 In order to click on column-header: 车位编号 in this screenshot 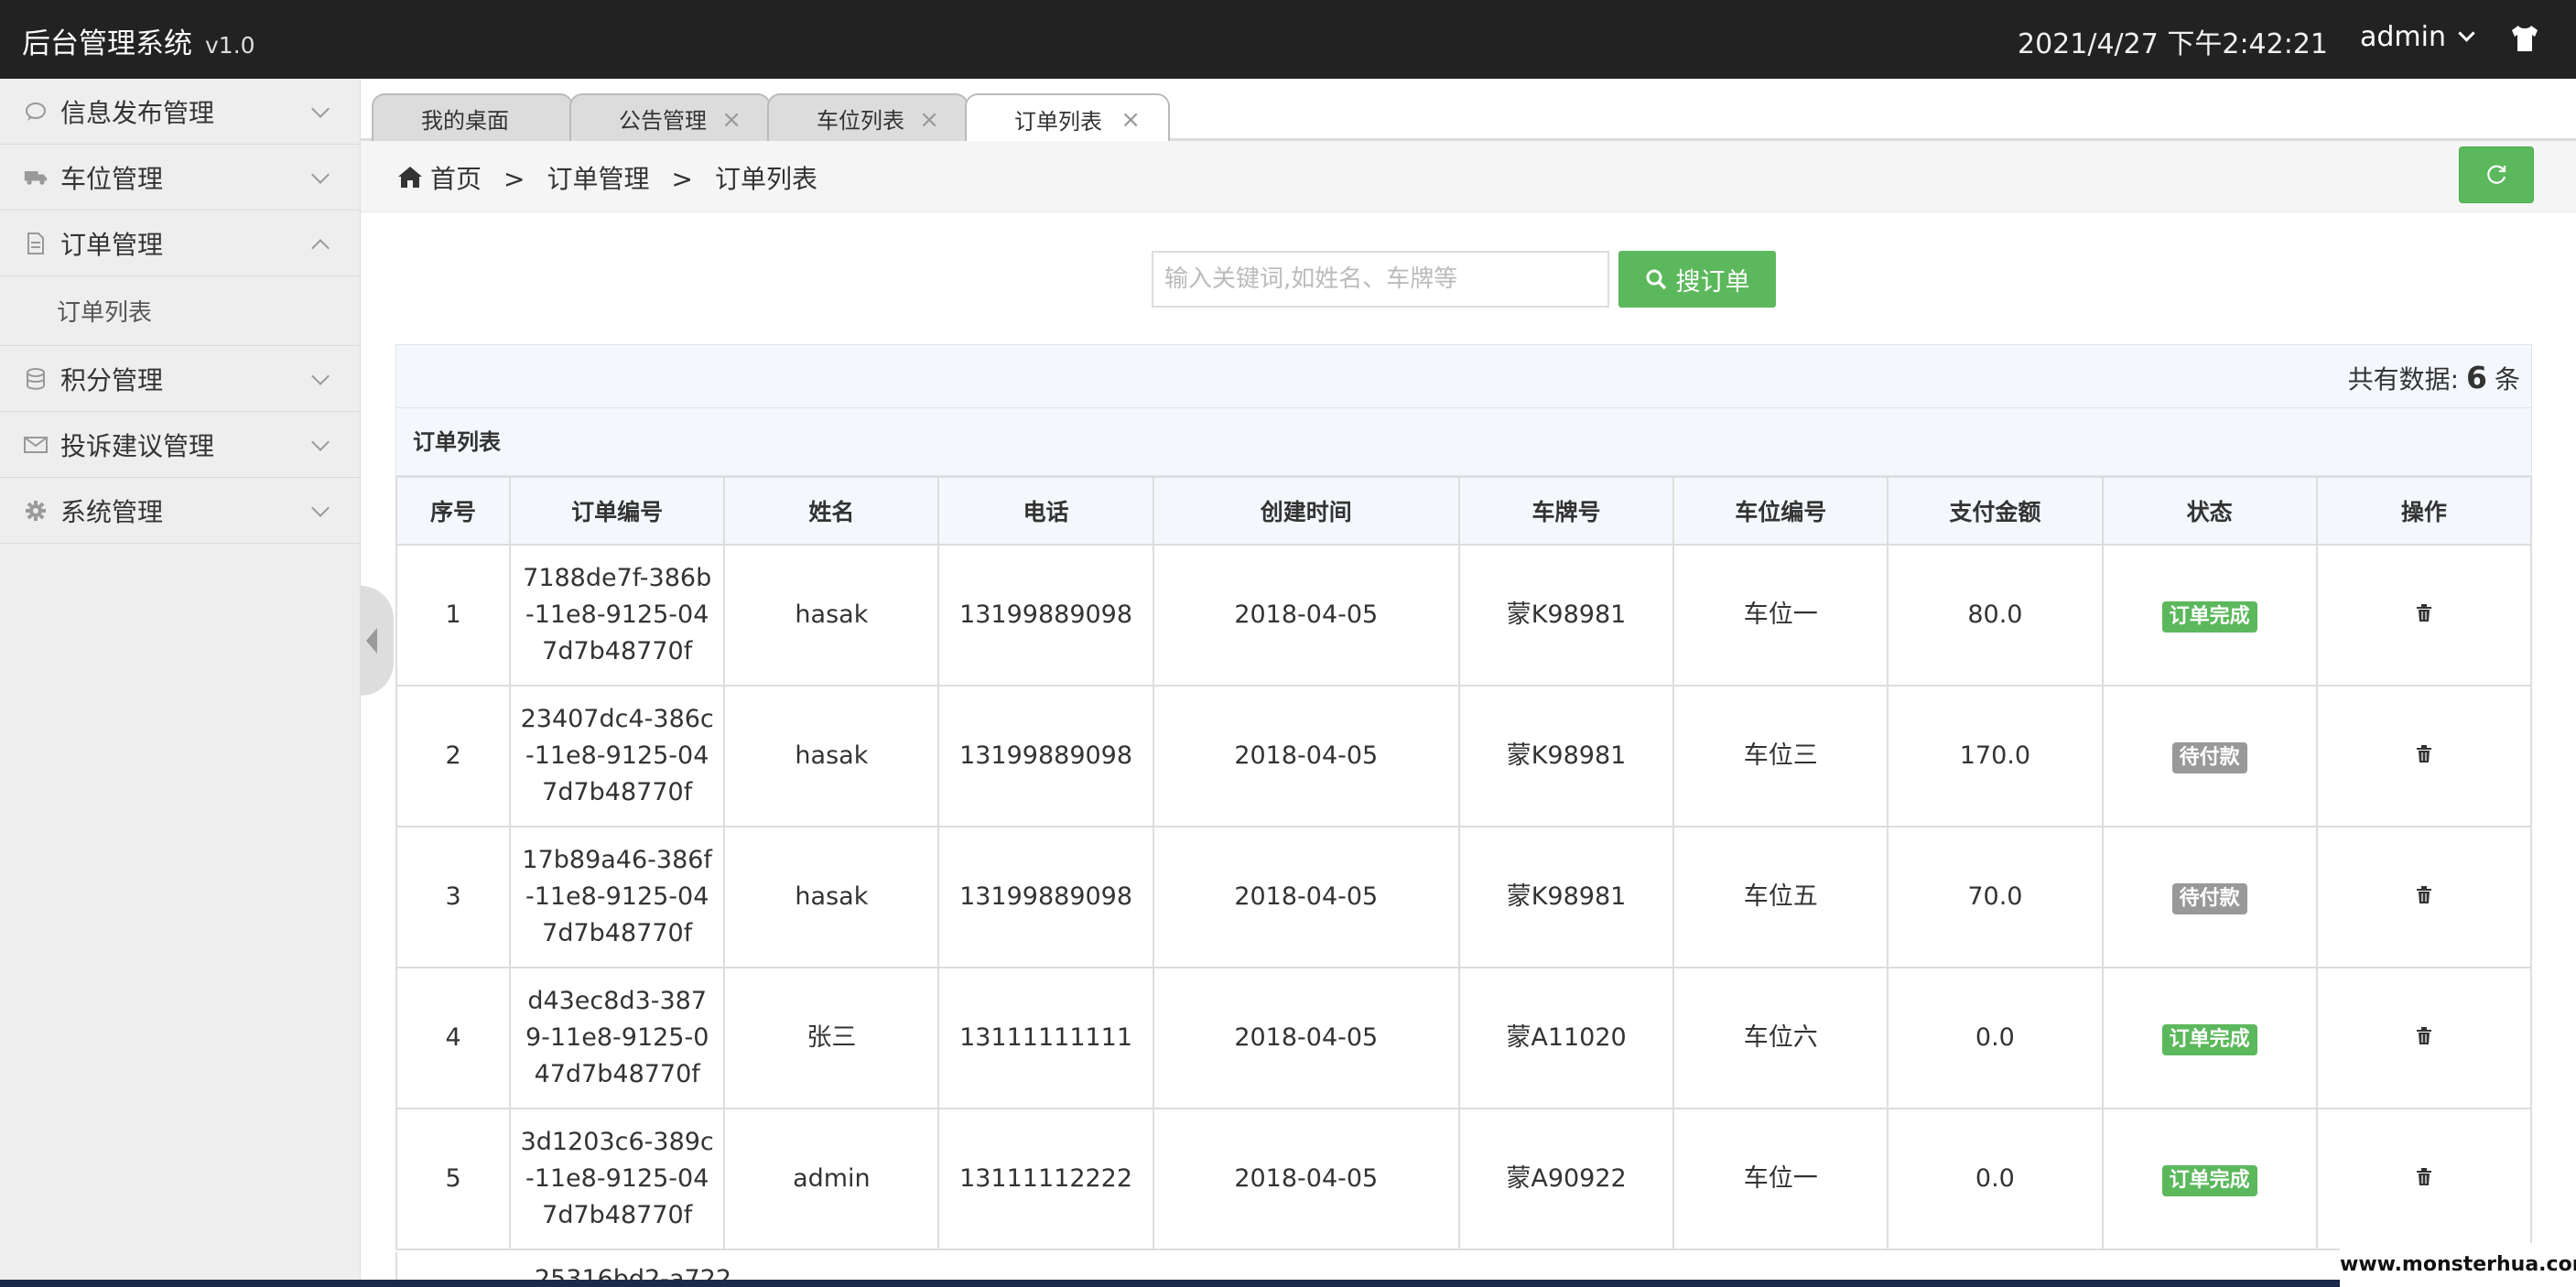, I will do `click(1781, 511)`.